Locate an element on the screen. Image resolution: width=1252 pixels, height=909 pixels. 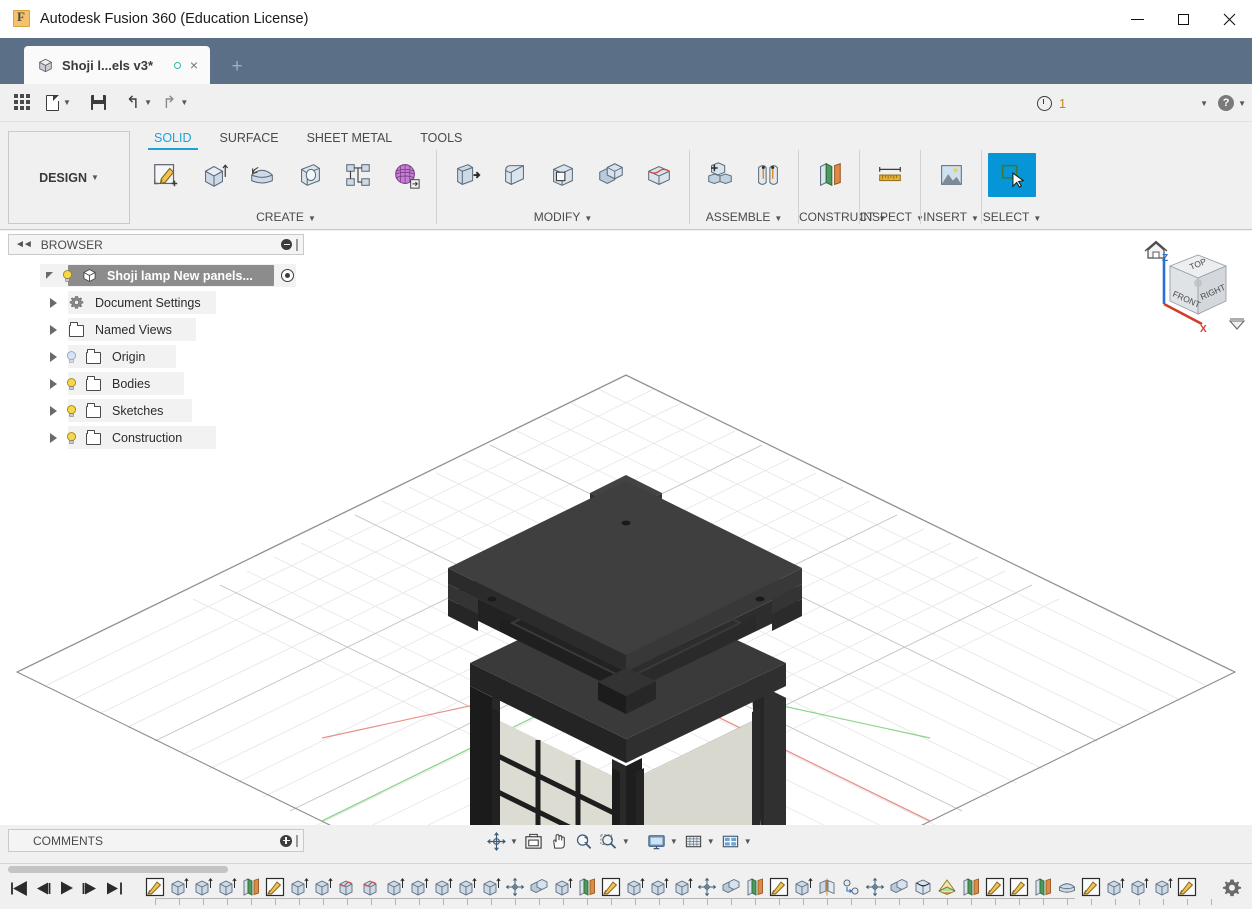
select-button is located at coordinates (1012, 175).